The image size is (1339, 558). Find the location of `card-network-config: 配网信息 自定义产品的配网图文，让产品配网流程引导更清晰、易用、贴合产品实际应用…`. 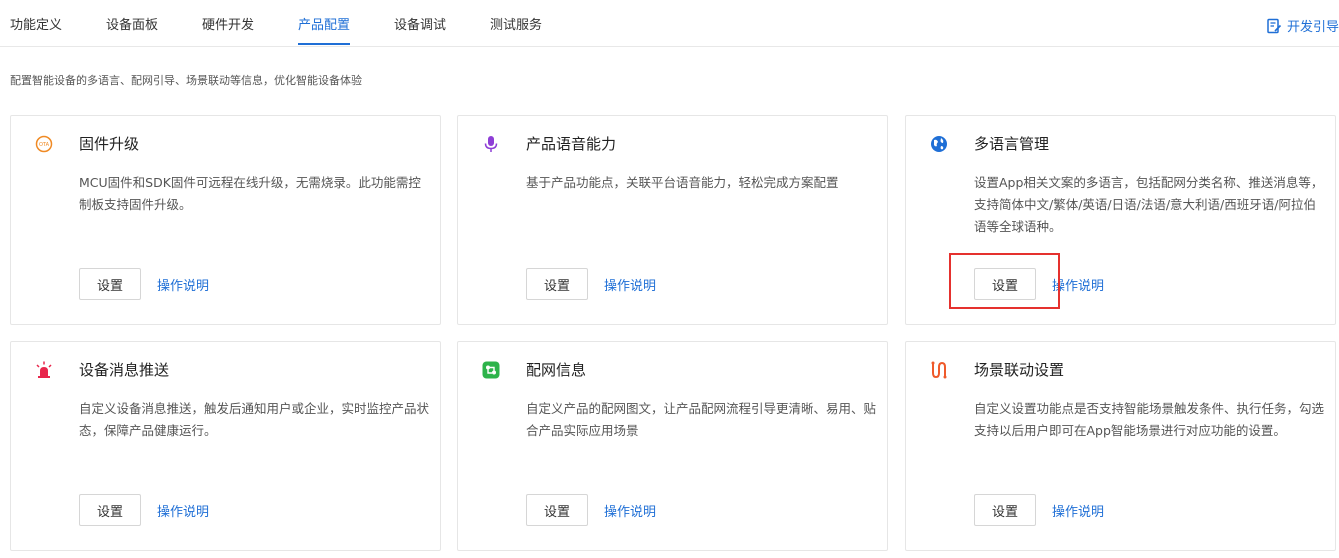

card-network-config: 配网信息 自定义产品的配网图文，让产品配网流程引导更清晰、易用、贴合产品实际应用… is located at coordinates (672, 446).